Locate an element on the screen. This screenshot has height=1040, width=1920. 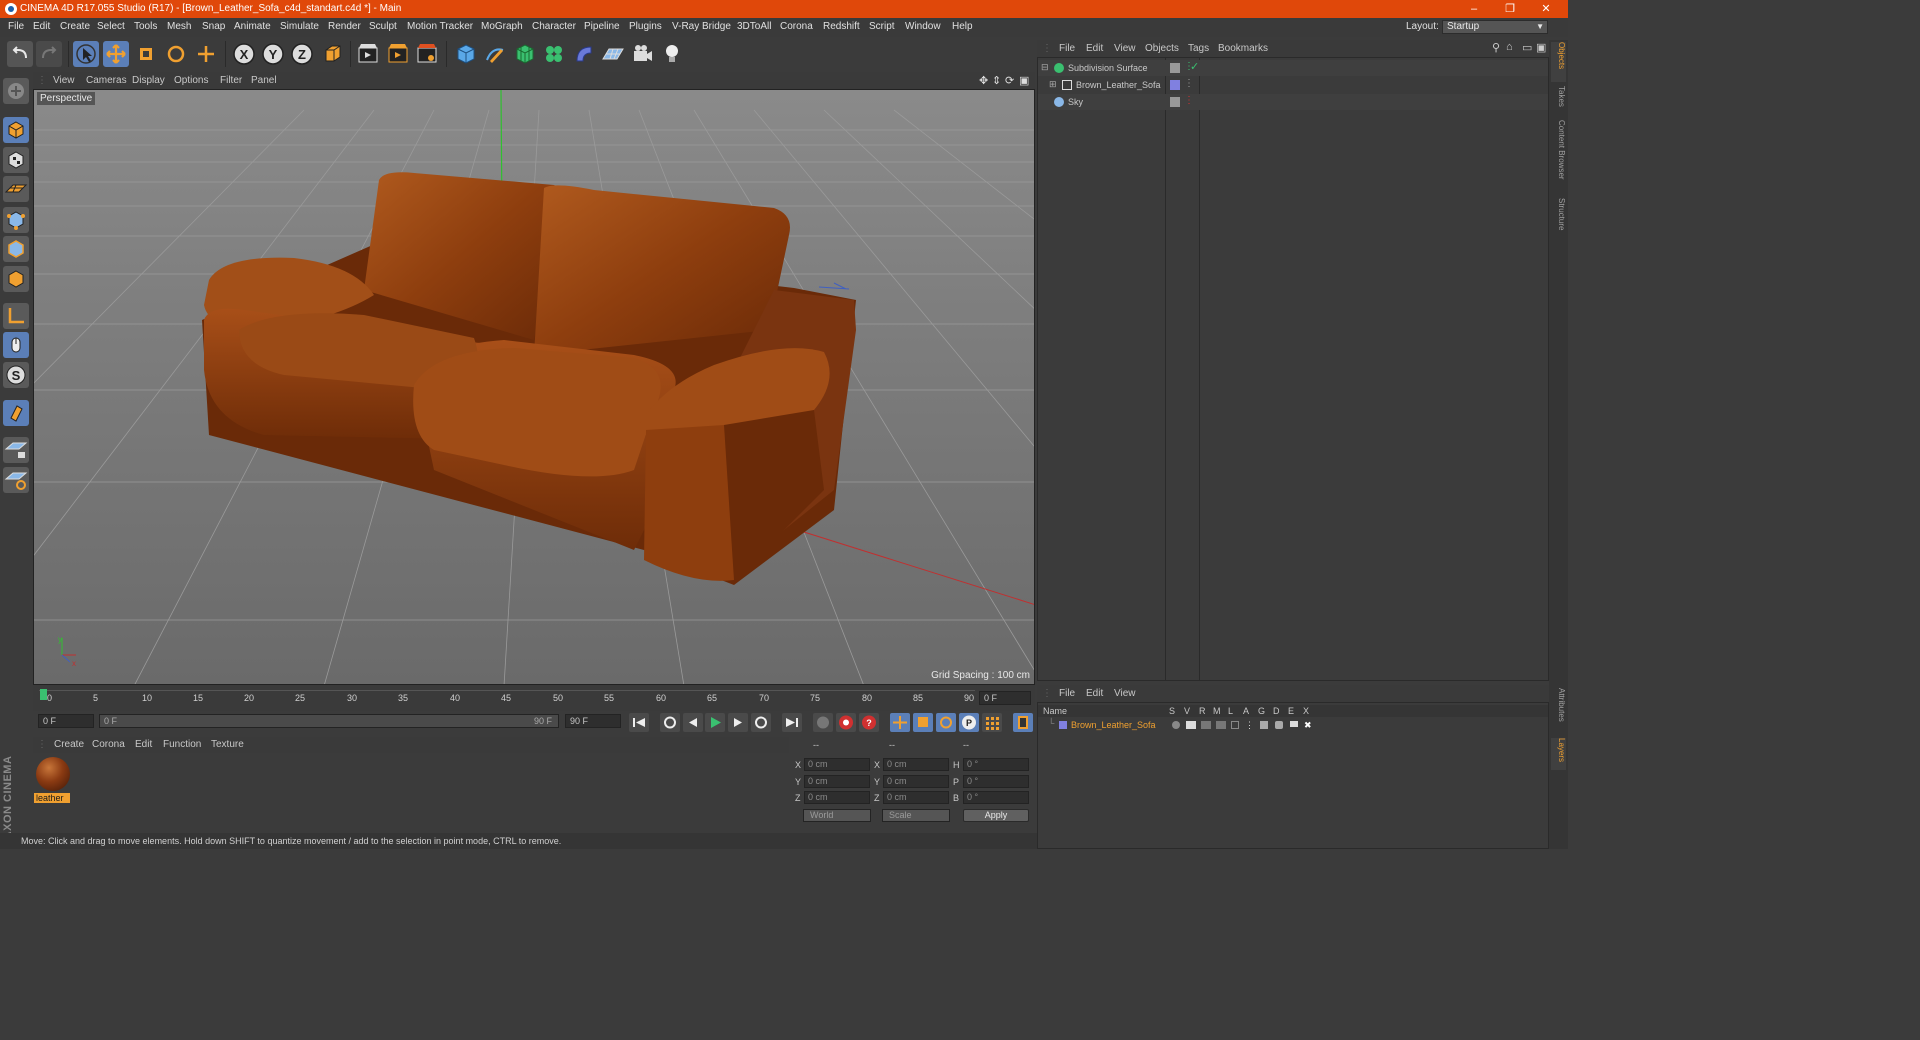
pos-x-field: 0 cm is located at coordinates (837, 764).